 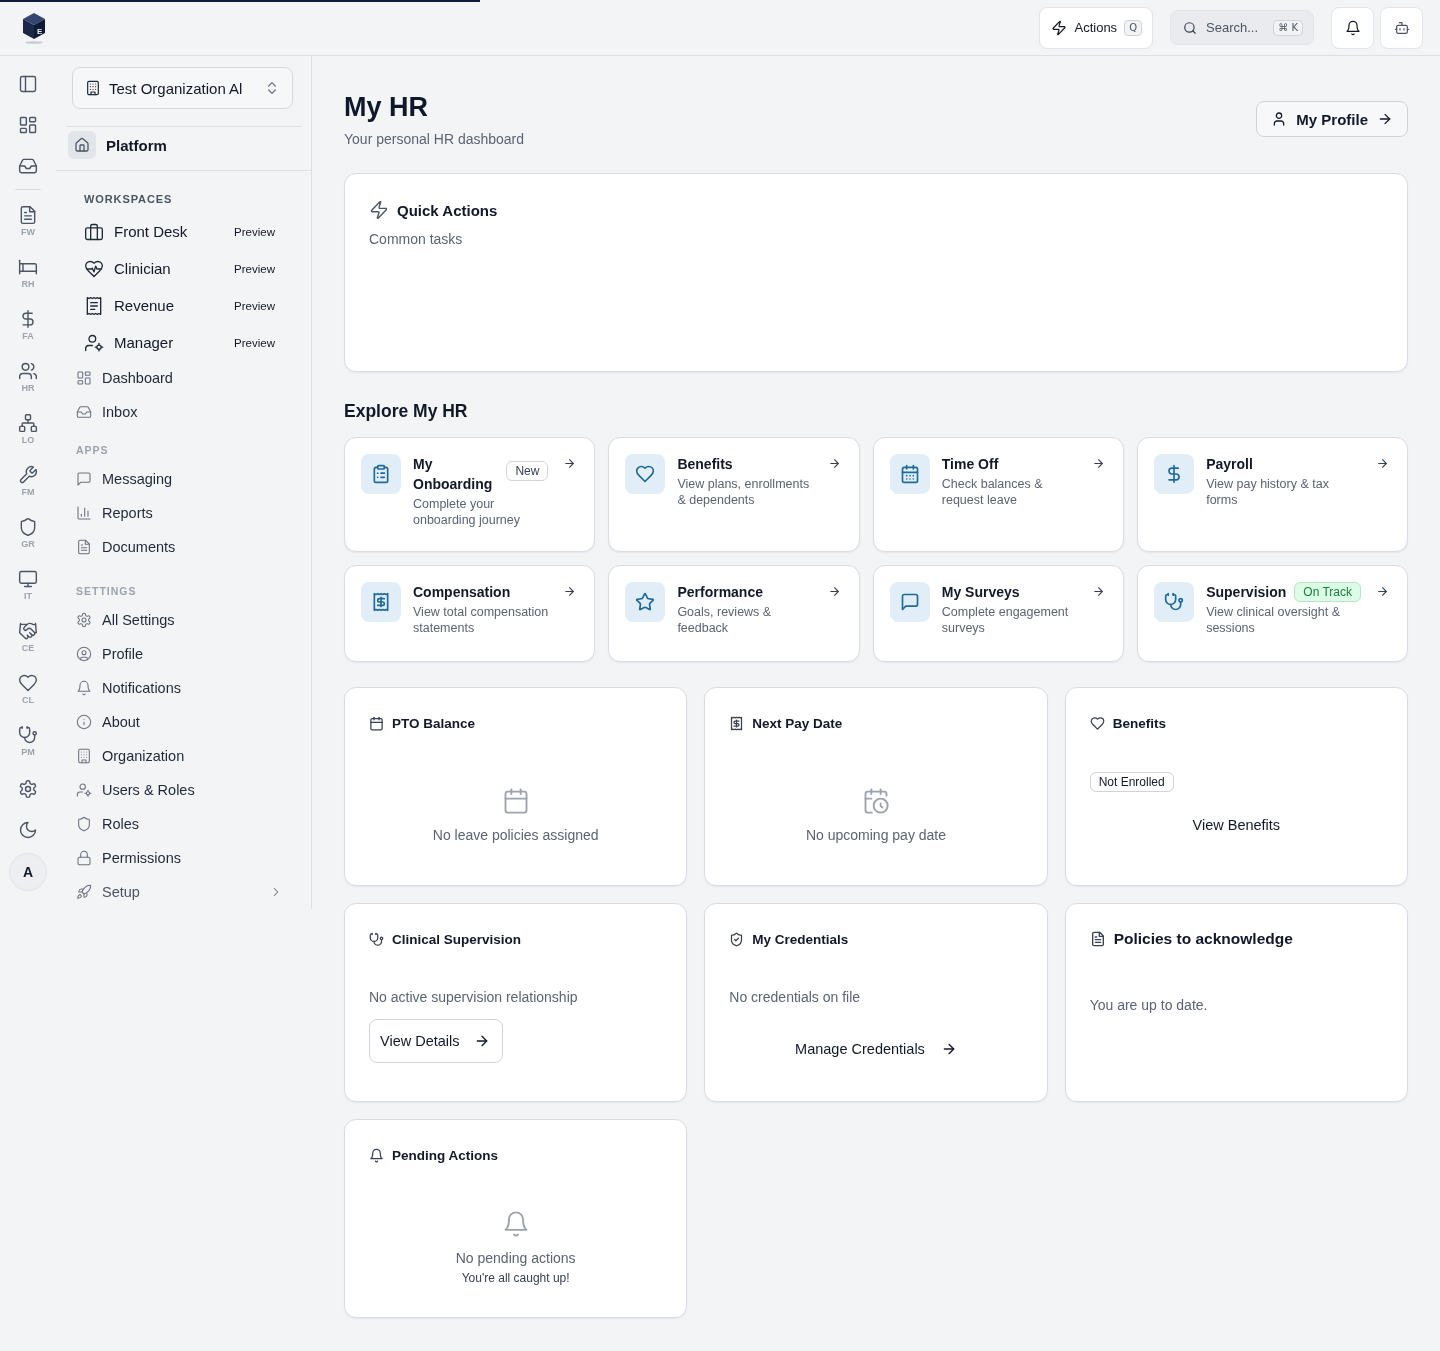 I want to click on page-title: My HR, so click(x=386, y=107).